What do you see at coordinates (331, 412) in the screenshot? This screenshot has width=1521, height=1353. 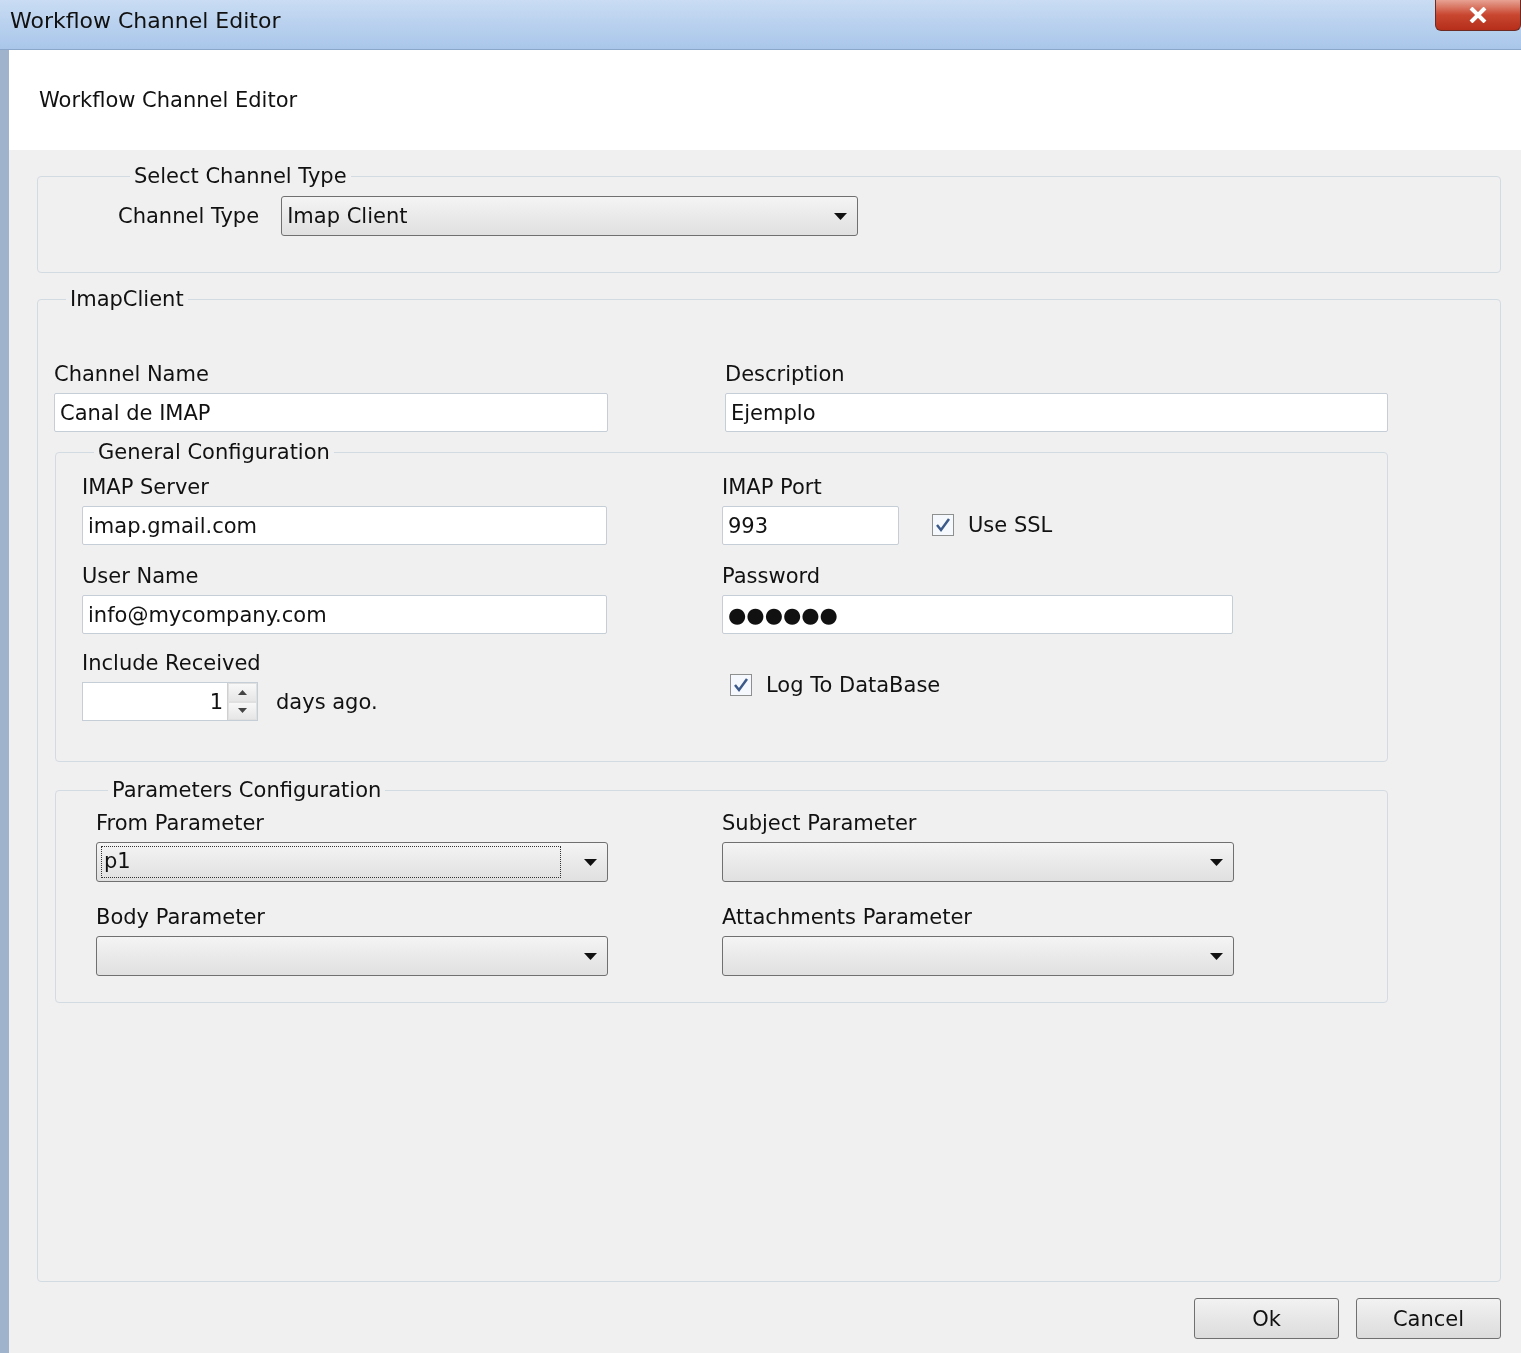 I see `channel-name-field: Canal de IMAP` at bounding box center [331, 412].